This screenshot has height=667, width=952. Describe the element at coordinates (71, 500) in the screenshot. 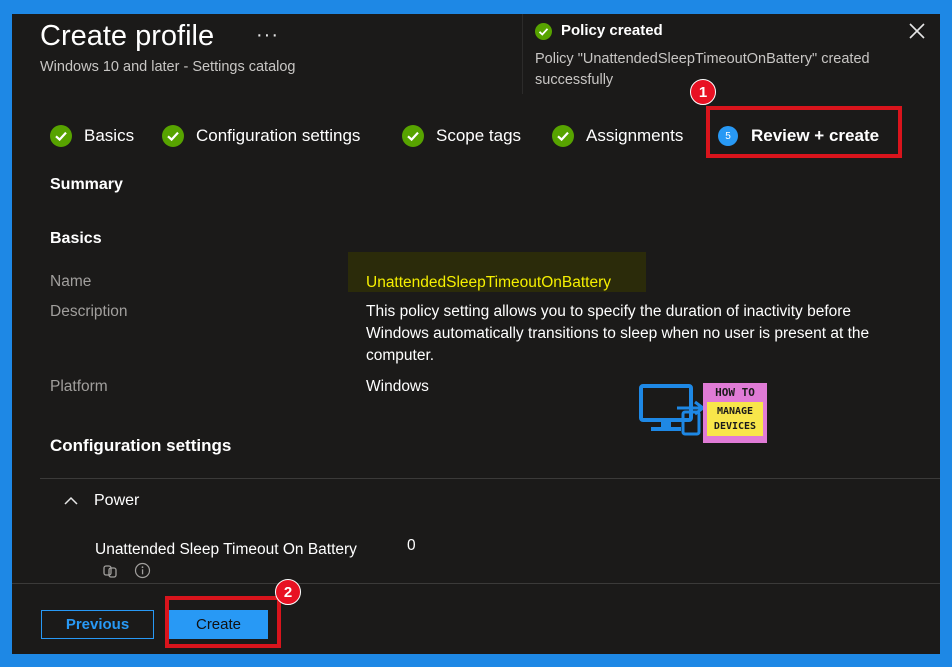

I see `chevron-up-icon` at that location.